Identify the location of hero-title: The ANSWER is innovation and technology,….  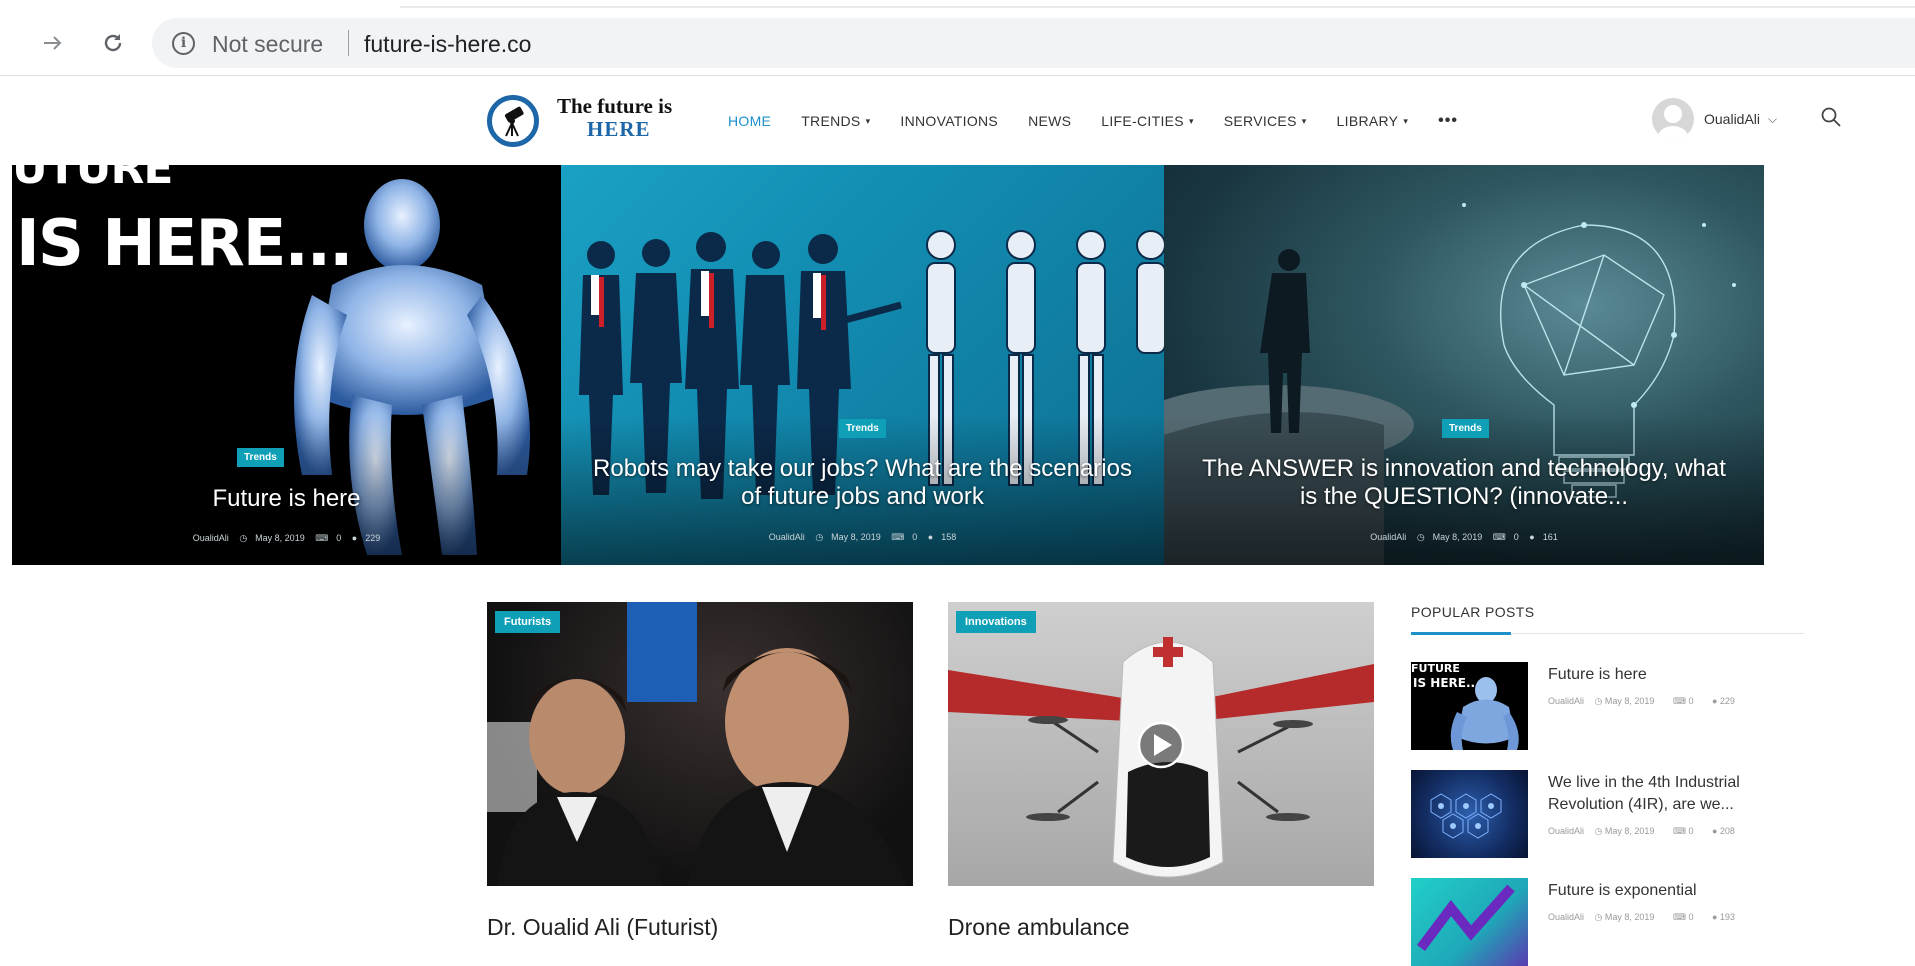
(1464, 483).